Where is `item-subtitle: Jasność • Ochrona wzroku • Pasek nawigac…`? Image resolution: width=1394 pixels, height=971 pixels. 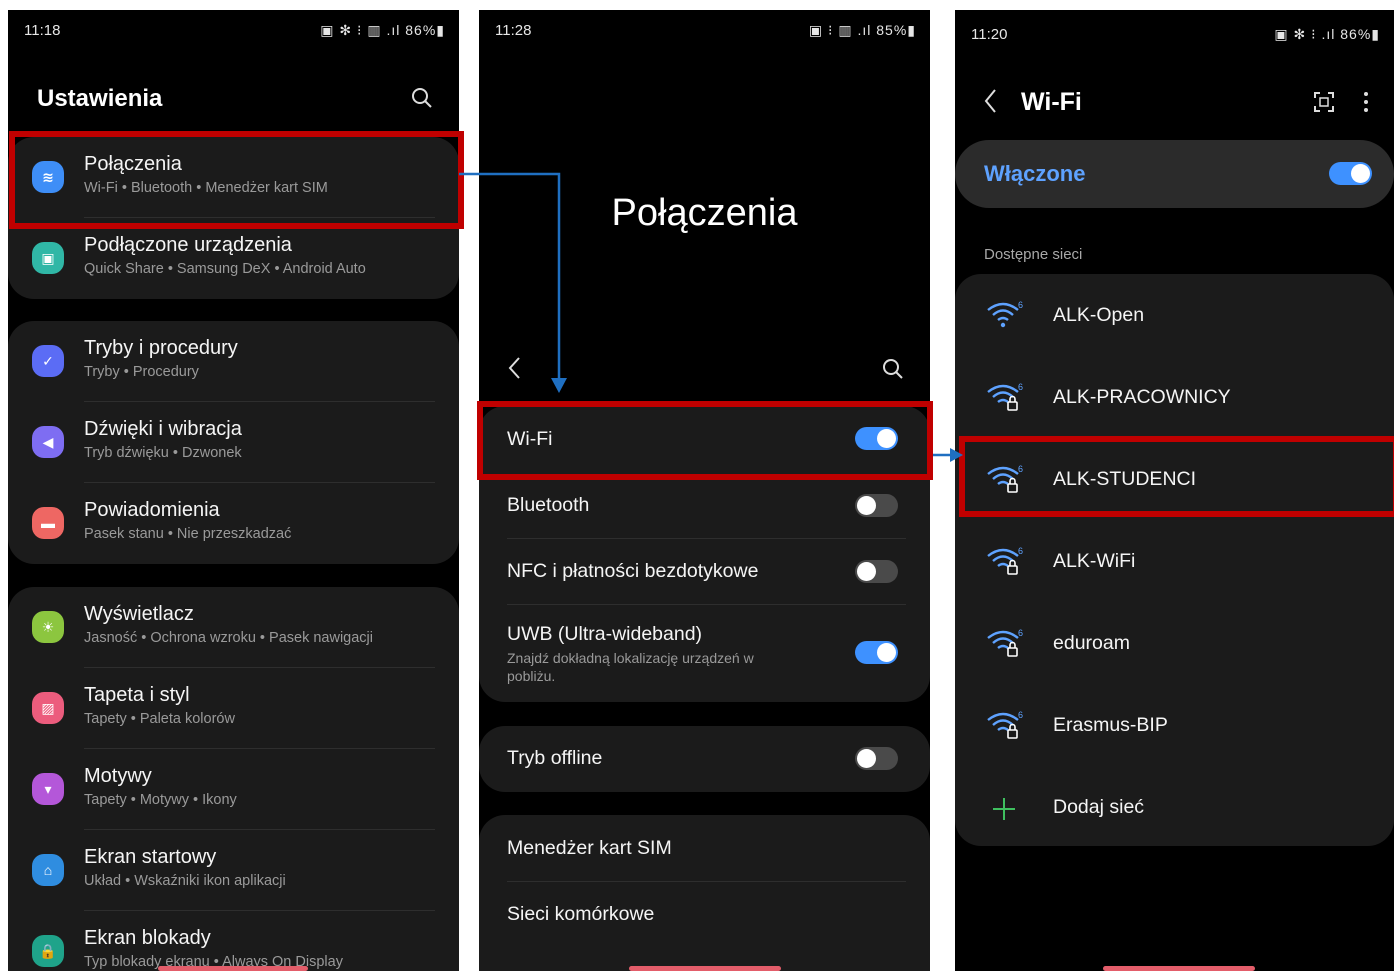 item-subtitle: Jasność • Ochrona wzroku • Pasek nawigac… is located at coordinates (229, 638).